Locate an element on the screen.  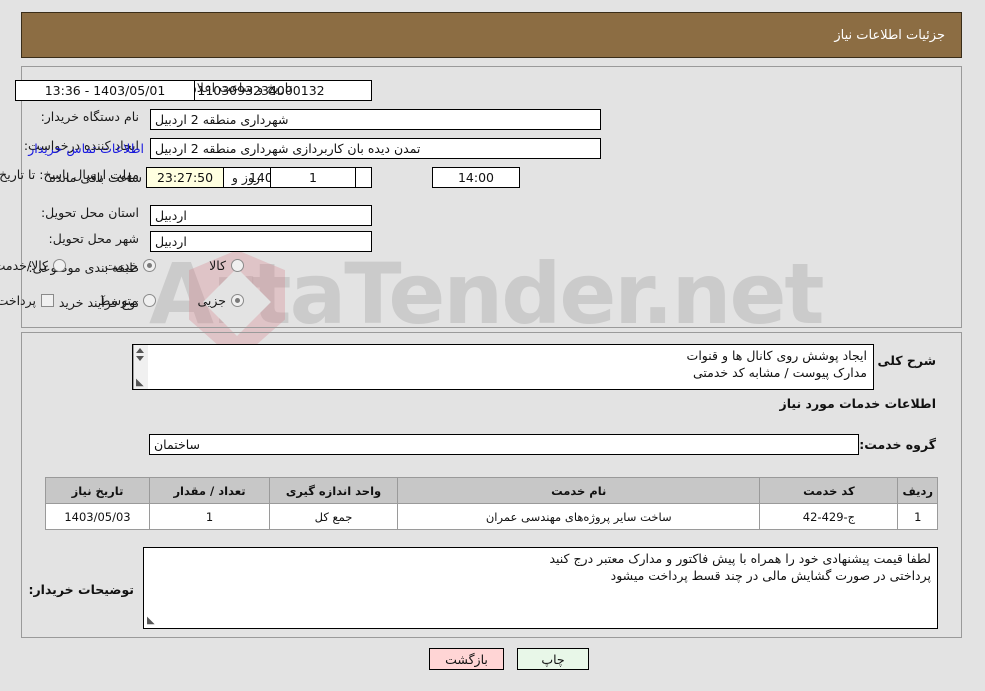
province-field: اردبیل is located at coordinates (262, 215).